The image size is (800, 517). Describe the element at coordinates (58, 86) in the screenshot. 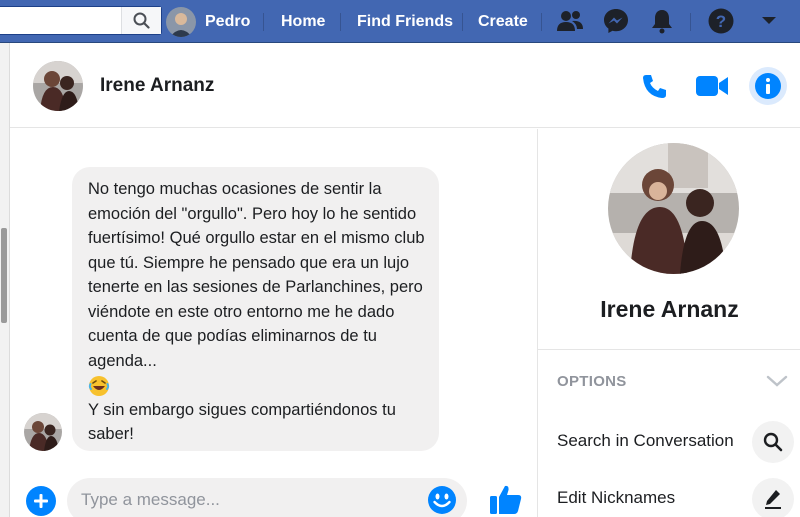

I see `contact-avatar` at that location.